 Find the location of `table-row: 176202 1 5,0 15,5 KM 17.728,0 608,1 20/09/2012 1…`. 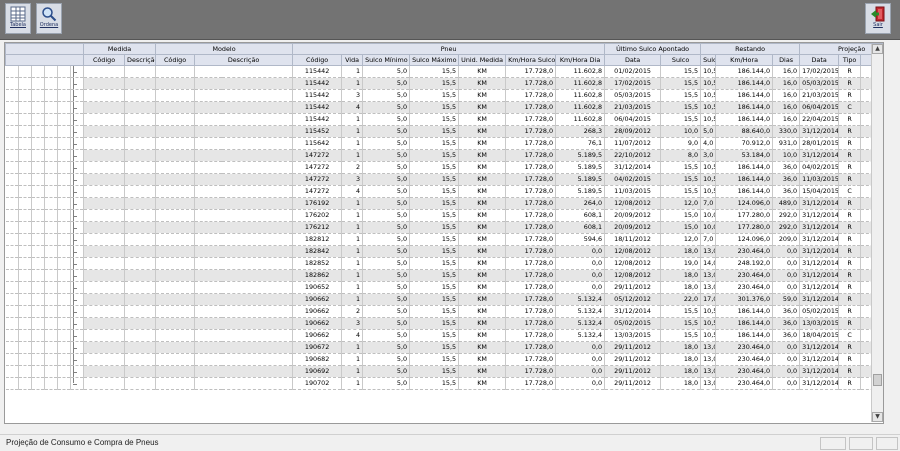

table-row: 176202 1 5,0 15,5 KM 17.728,0 608,1 20/09/2012 1… is located at coordinates (444, 215).